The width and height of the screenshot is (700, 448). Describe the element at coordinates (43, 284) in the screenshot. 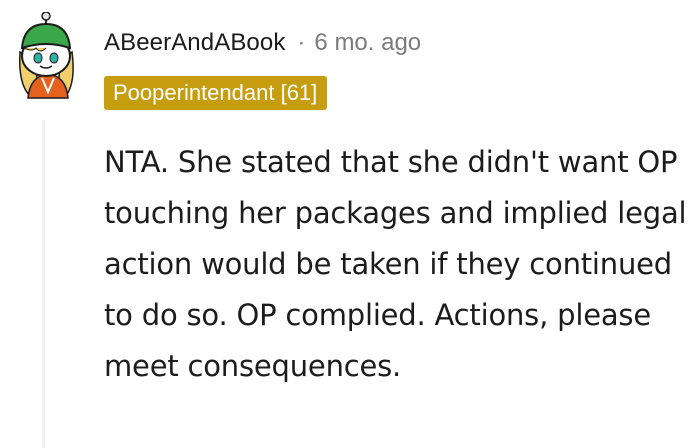

I see `thread-line` at that location.